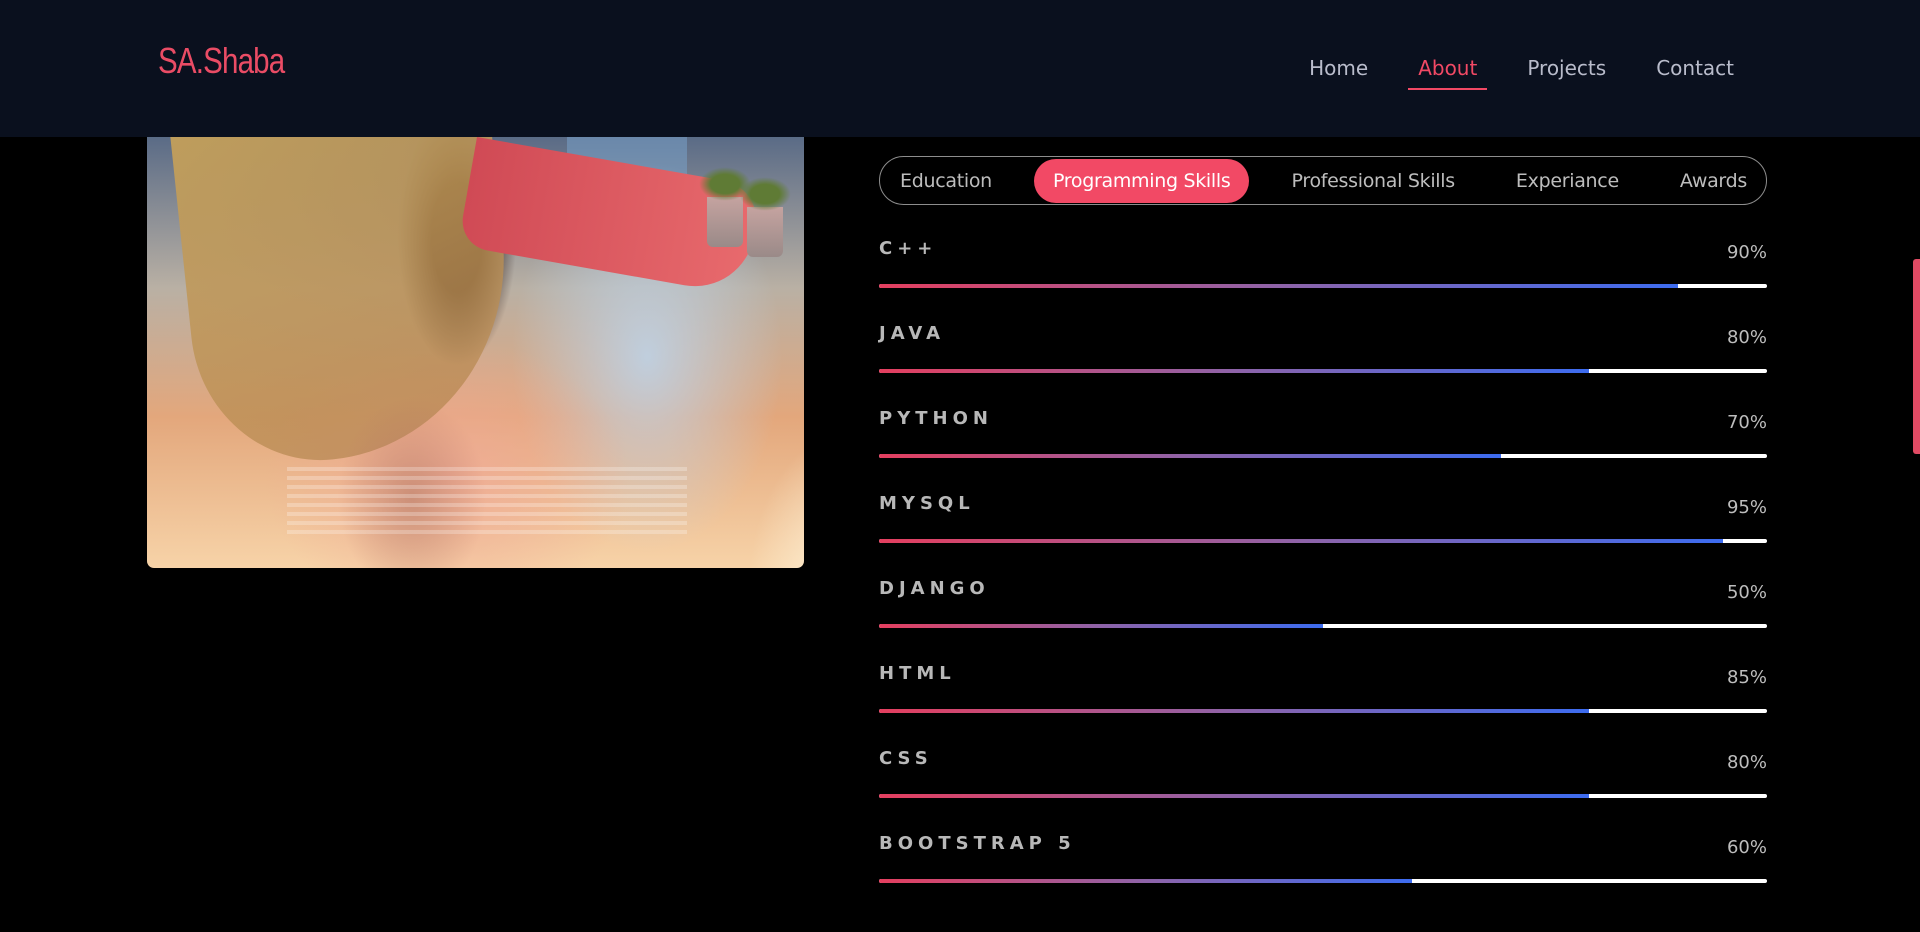  What do you see at coordinates (1713, 181) in the screenshot?
I see `tab-awards: Awards` at bounding box center [1713, 181].